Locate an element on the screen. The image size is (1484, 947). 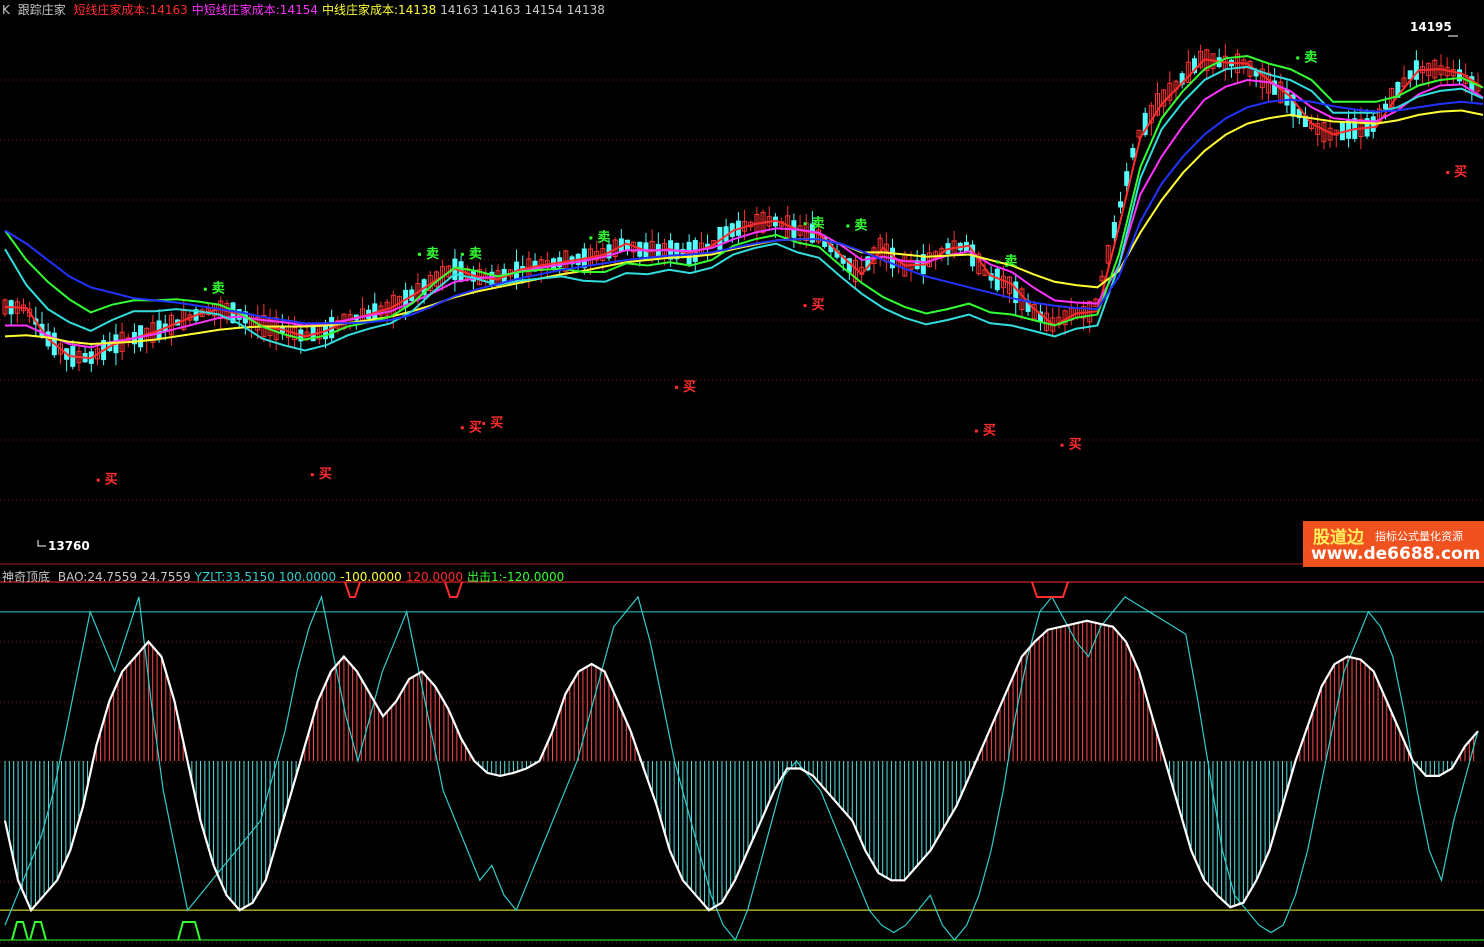
period-label: K is located at coordinates (6, 10).